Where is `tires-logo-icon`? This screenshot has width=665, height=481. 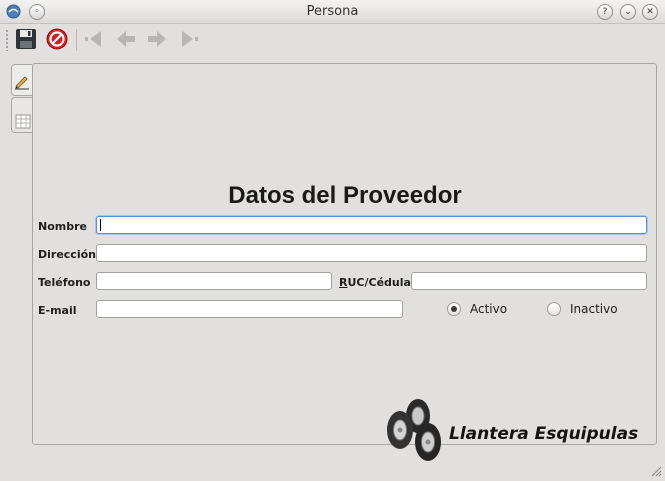
tires-logo-icon is located at coordinates (414, 432).